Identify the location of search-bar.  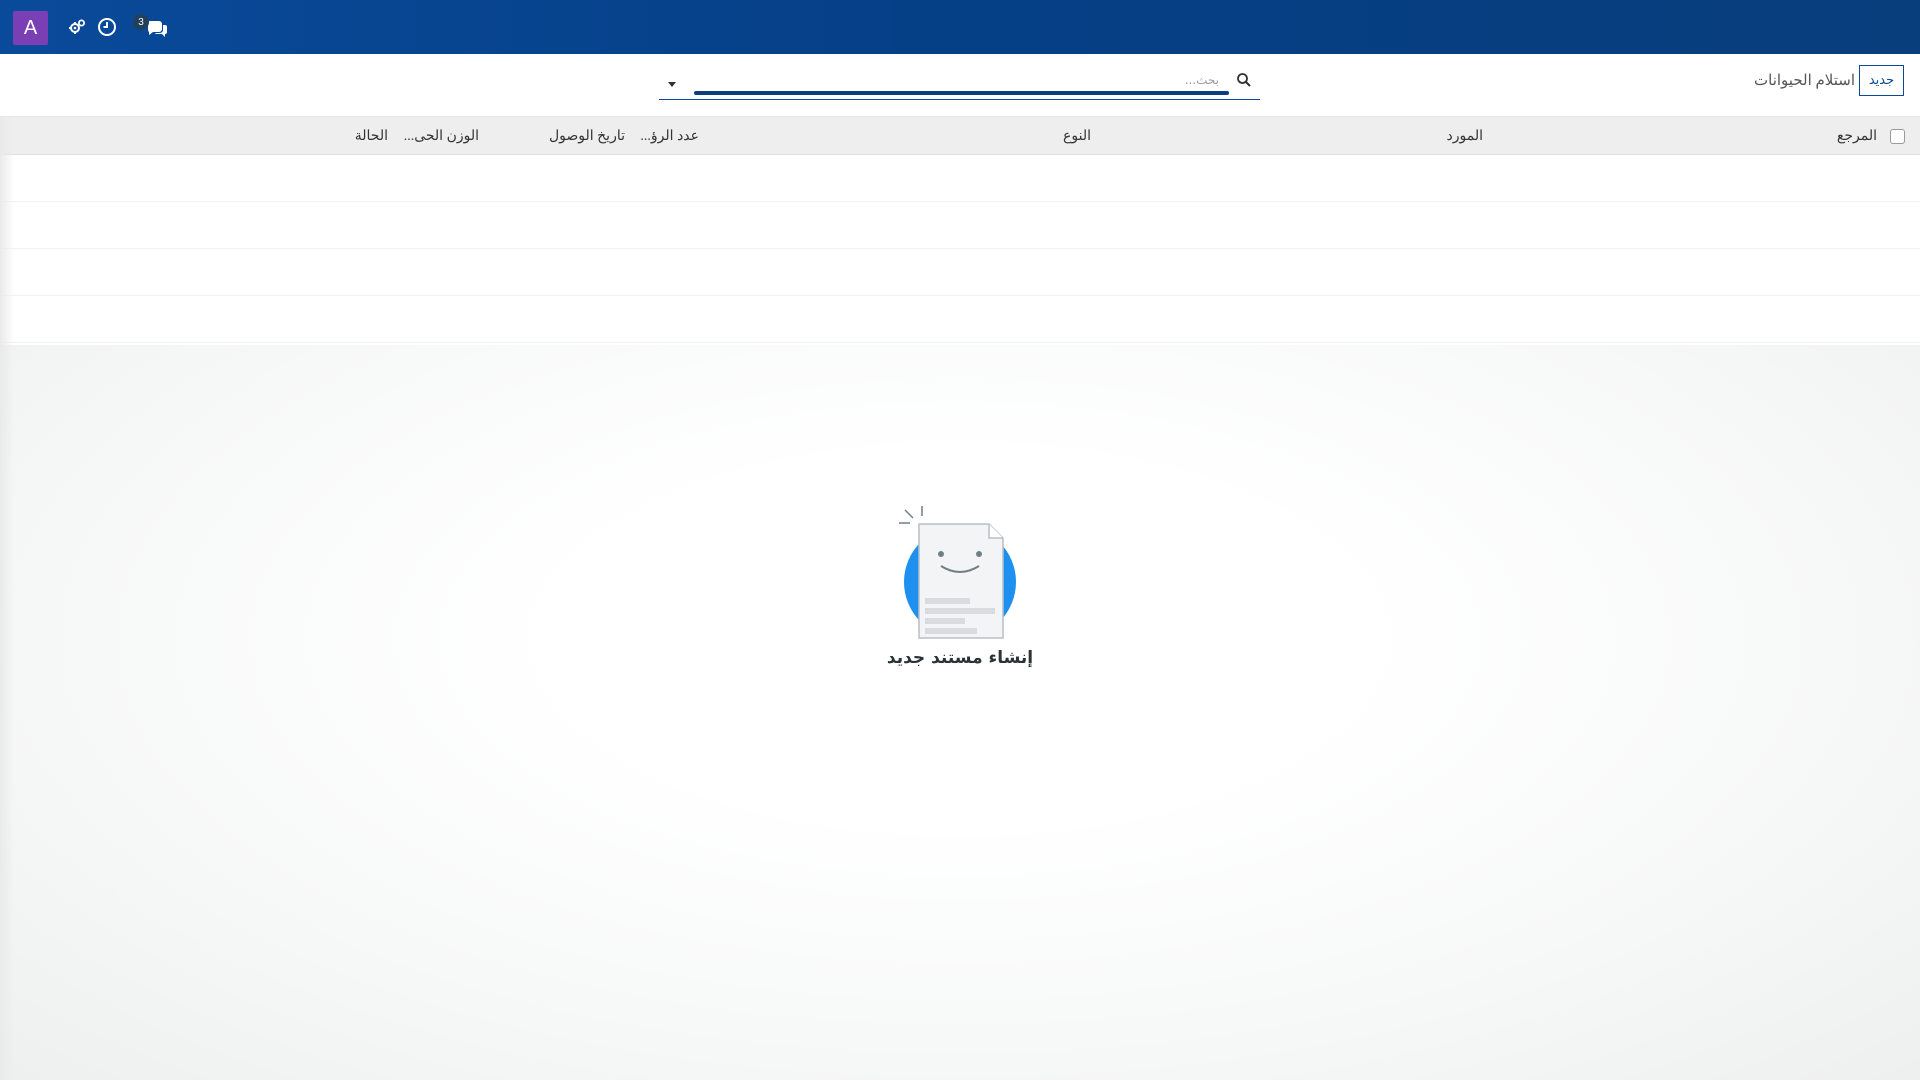
(959, 83).